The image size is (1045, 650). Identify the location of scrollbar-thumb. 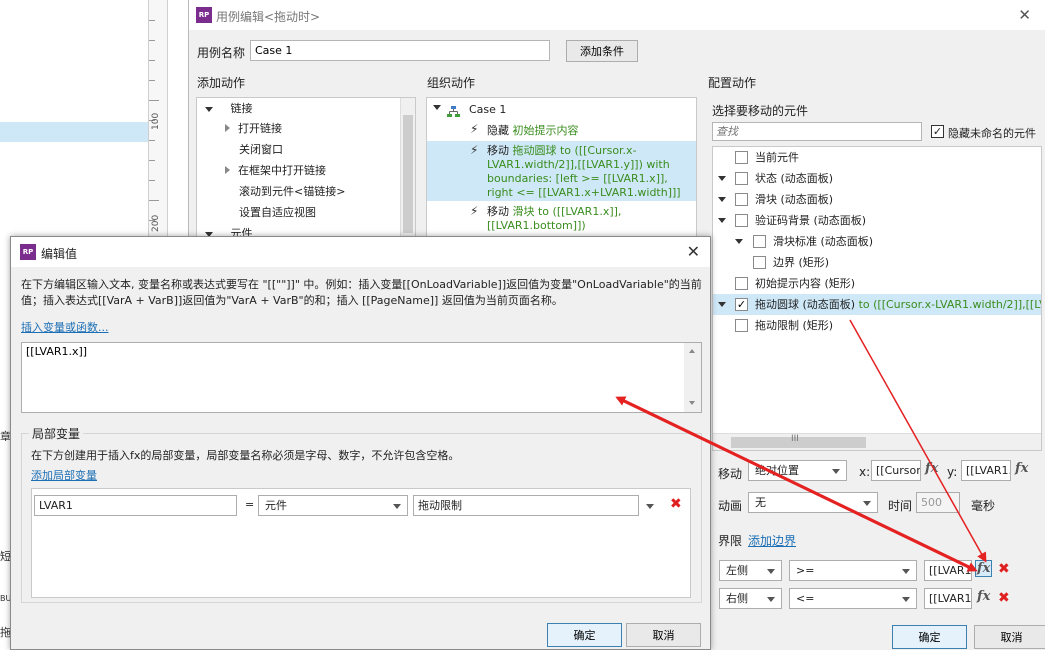
(408, 174).